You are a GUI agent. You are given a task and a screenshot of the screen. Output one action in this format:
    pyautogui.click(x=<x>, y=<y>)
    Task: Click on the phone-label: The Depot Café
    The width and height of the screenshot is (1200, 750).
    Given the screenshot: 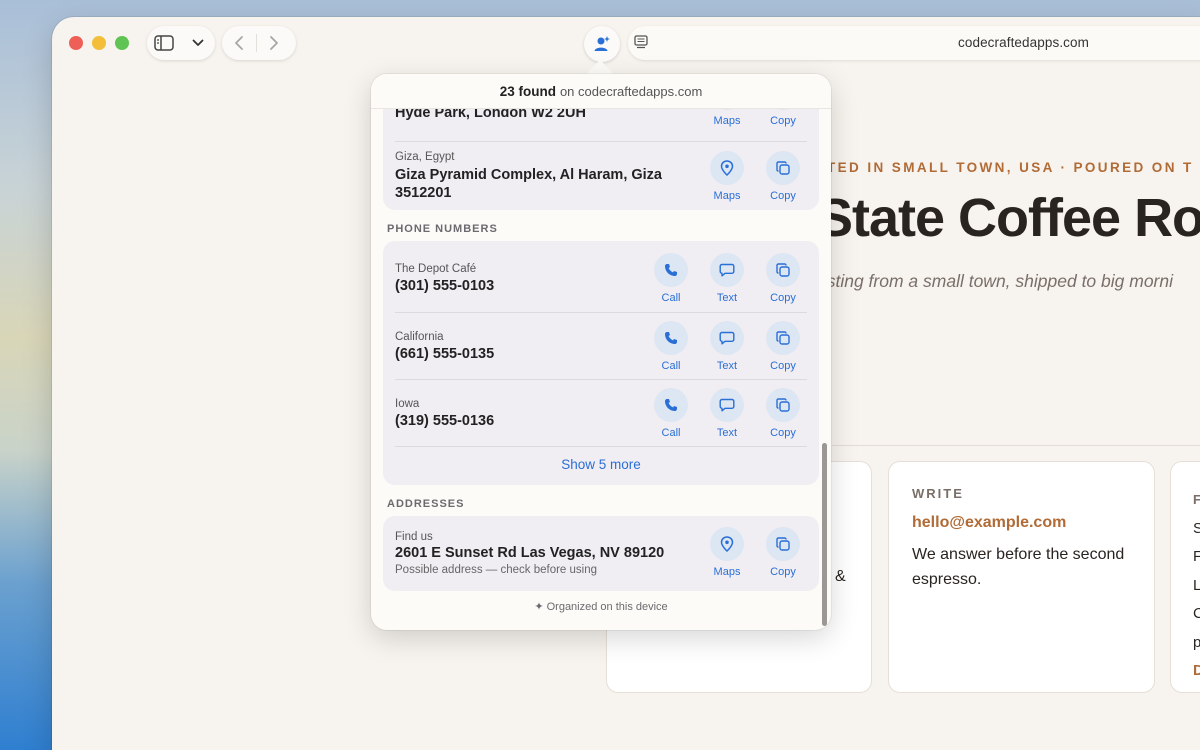 What is the action you would take?
    pyautogui.click(x=436, y=269)
    